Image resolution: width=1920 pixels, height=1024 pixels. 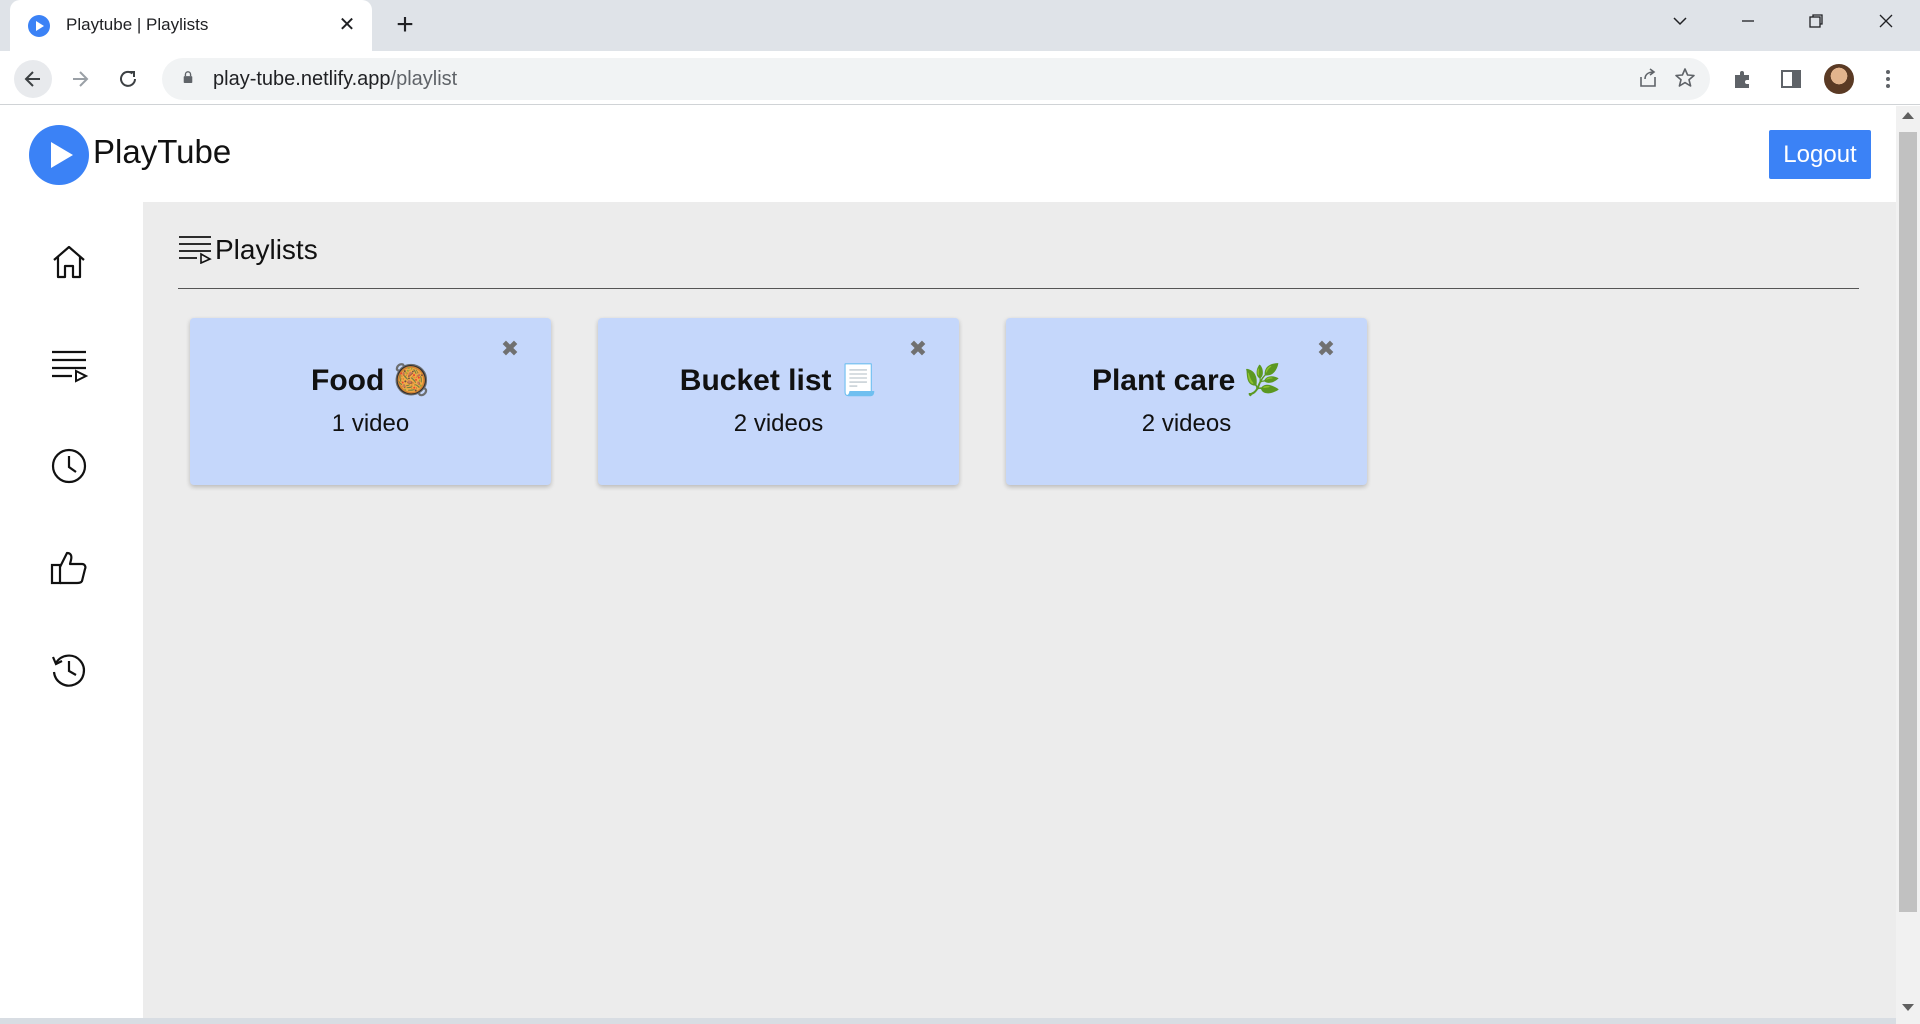 What do you see at coordinates (370, 401) in the screenshot?
I see `playlist-card: ✖ Food 🥘 1 video` at bounding box center [370, 401].